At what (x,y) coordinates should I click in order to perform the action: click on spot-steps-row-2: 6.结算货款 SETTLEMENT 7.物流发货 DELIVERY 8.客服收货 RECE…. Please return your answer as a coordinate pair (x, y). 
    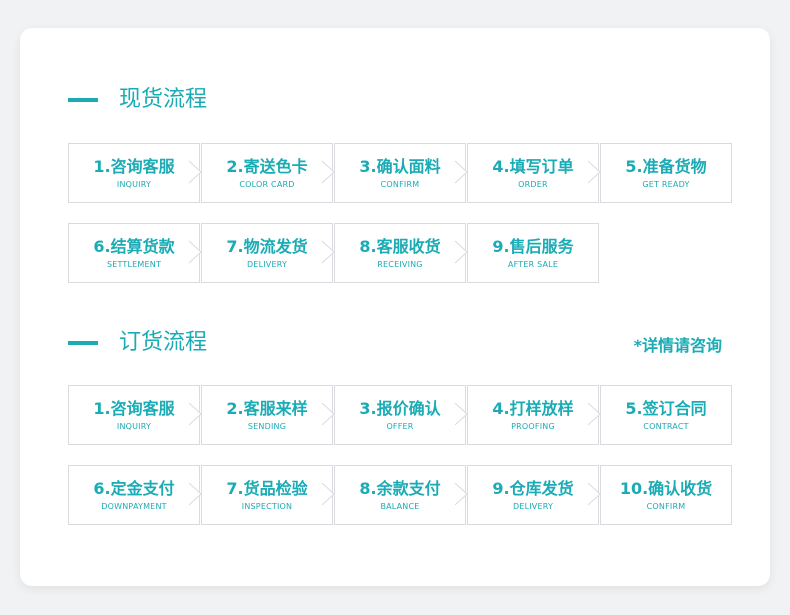
    Looking at the image, I should click on (333, 253).